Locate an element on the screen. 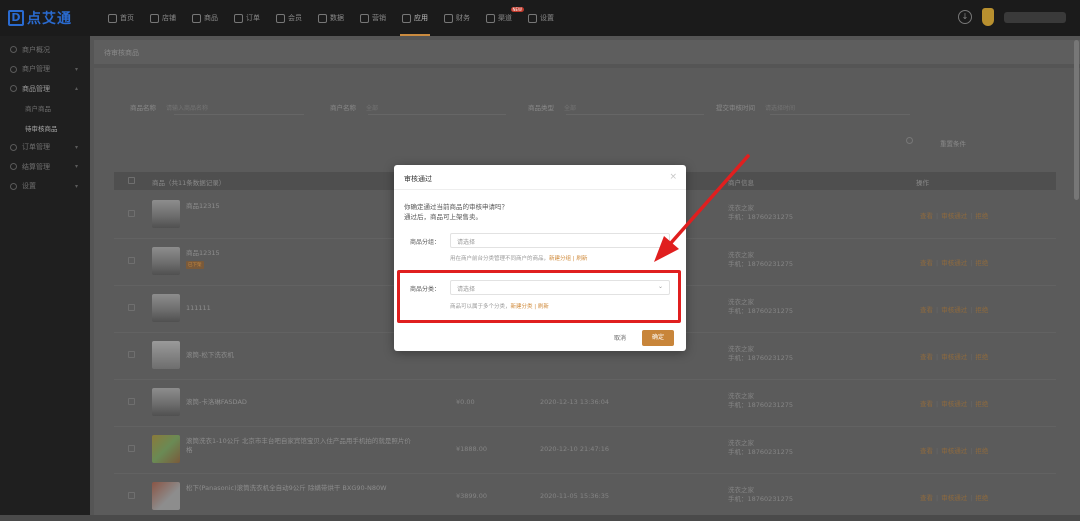 The image size is (1080, 521). filter-goods-name: 商品名称 请输入商品名称 is located at coordinates (169, 107).